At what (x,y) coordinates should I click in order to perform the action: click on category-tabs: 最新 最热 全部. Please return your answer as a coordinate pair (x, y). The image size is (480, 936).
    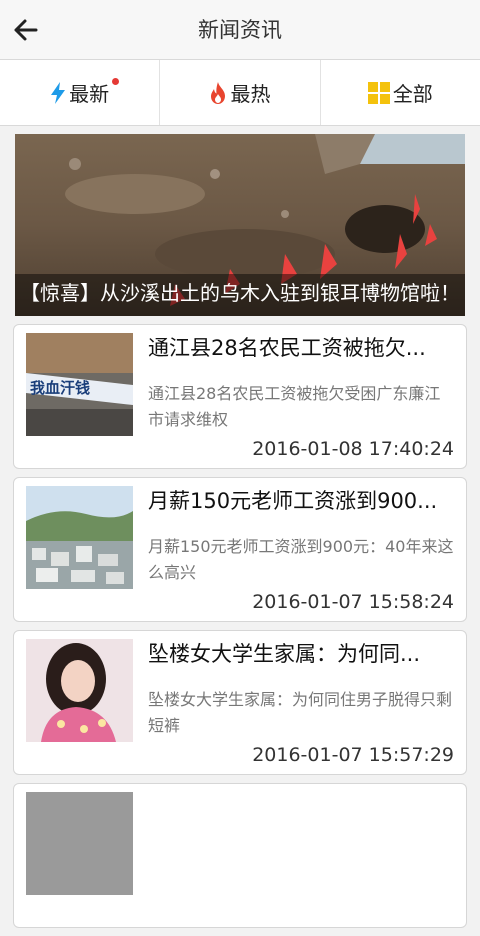
    Looking at the image, I should click on (240, 93).